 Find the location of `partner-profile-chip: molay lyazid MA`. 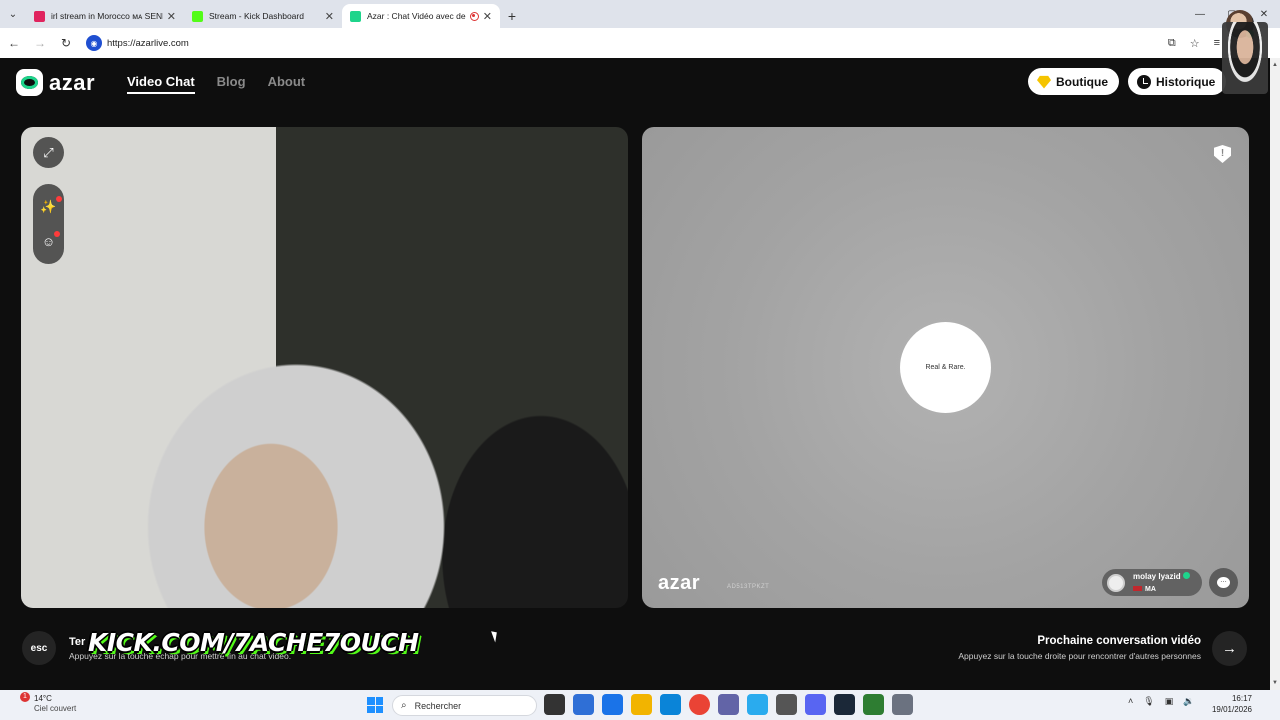

partner-profile-chip: molay lyazid MA is located at coordinates (1152, 582).